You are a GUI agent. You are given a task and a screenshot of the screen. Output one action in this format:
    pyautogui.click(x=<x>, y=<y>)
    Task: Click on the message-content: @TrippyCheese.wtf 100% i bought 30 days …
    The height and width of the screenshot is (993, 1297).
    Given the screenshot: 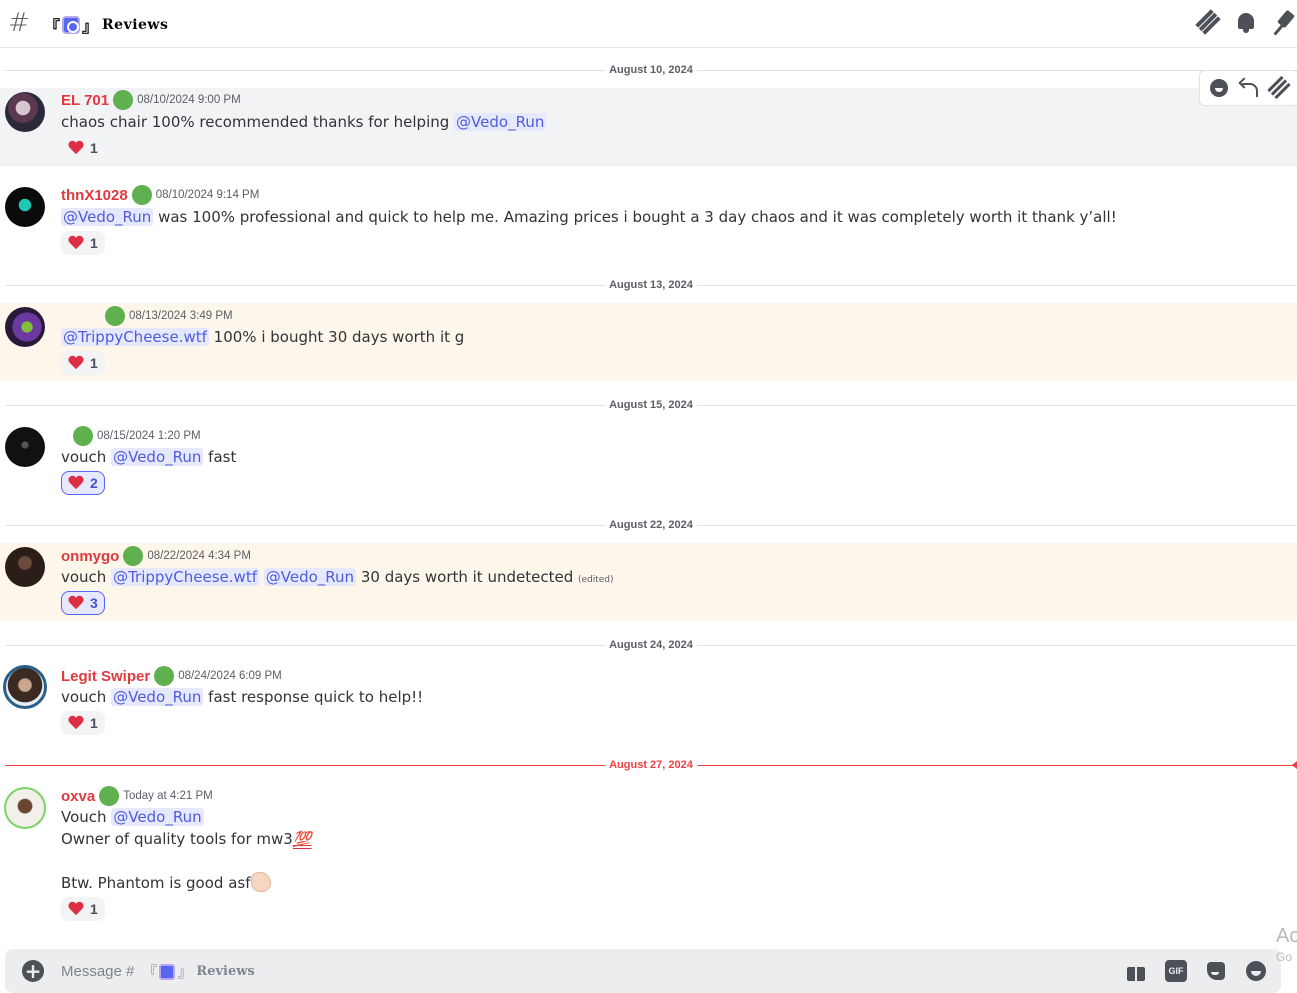 What is the action you would take?
    pyautogui.click(x=262, y=337)
    